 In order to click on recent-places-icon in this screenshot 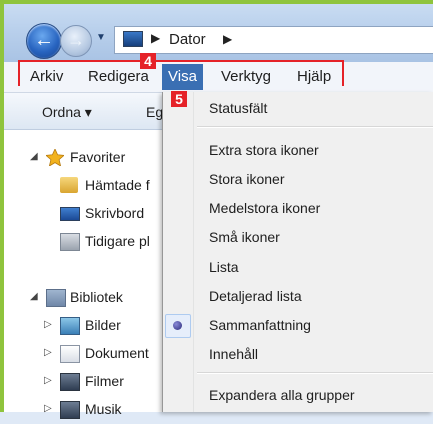, I will do `click(70, 242)`.